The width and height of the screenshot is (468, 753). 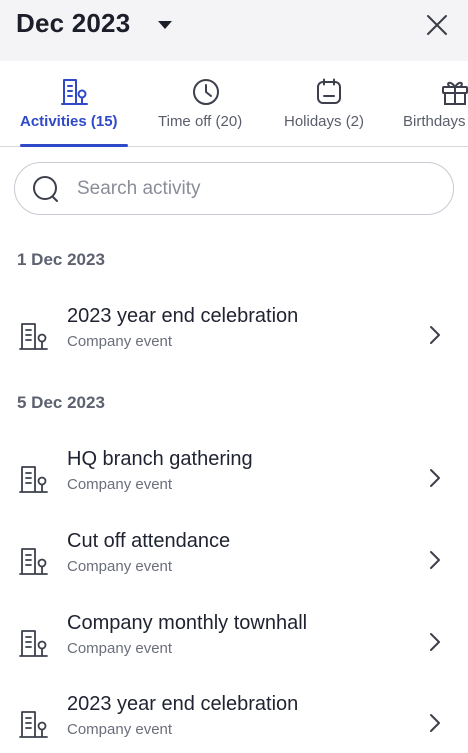 I want to click on tab-time-off: Time off (20), so click(x=207, y=104).